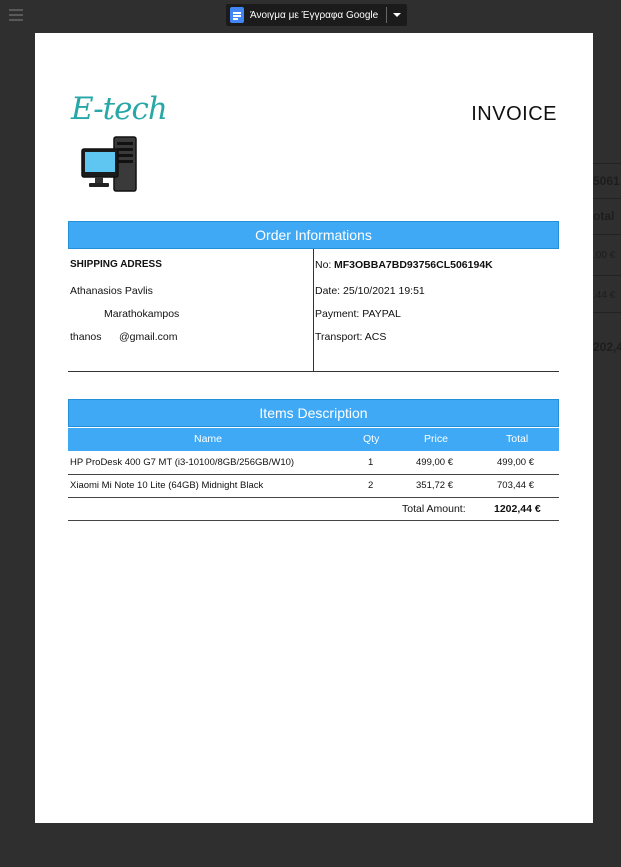 The width and height of the screenshot is (621, 867). Describe the element at coordinates (434, 485) in the screenshot. I see `item-price: 351,72 €` at that location.